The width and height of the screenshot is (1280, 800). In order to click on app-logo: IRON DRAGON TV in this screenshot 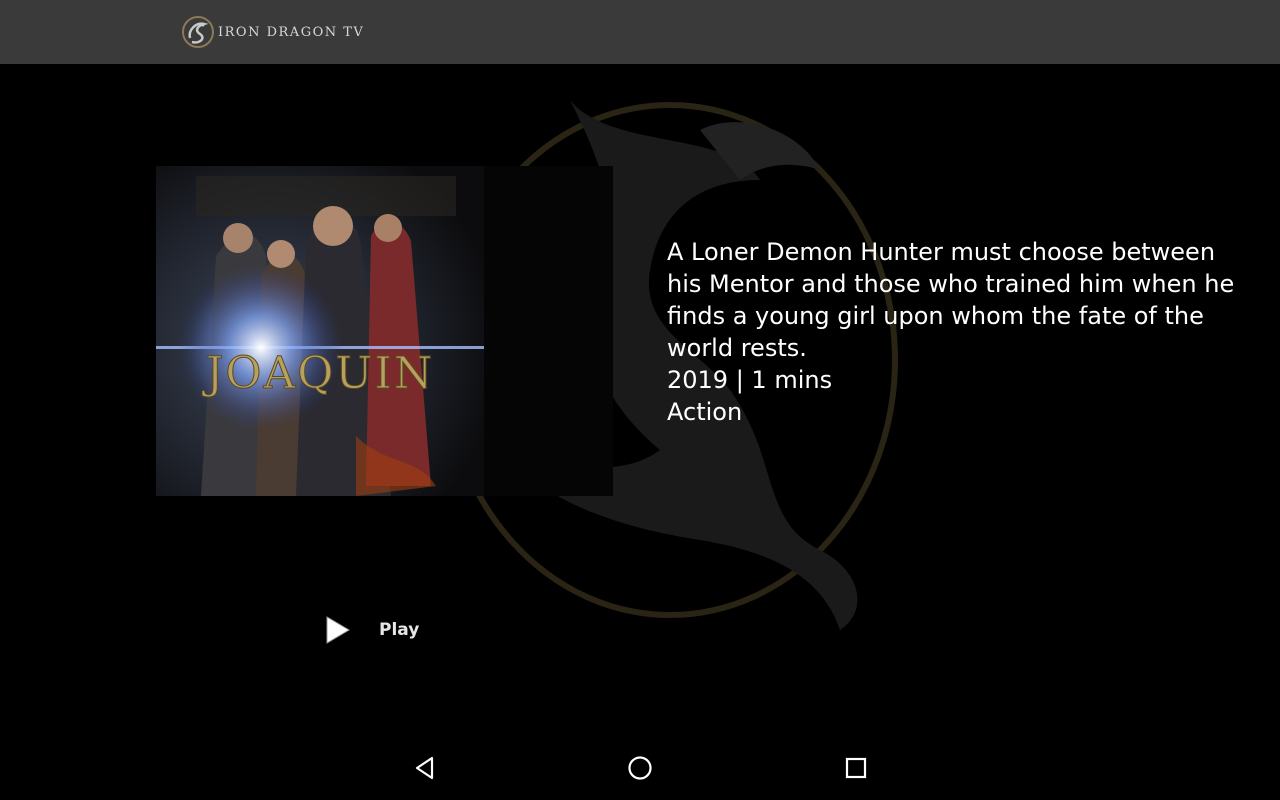, I will do `click(272, 32)`.